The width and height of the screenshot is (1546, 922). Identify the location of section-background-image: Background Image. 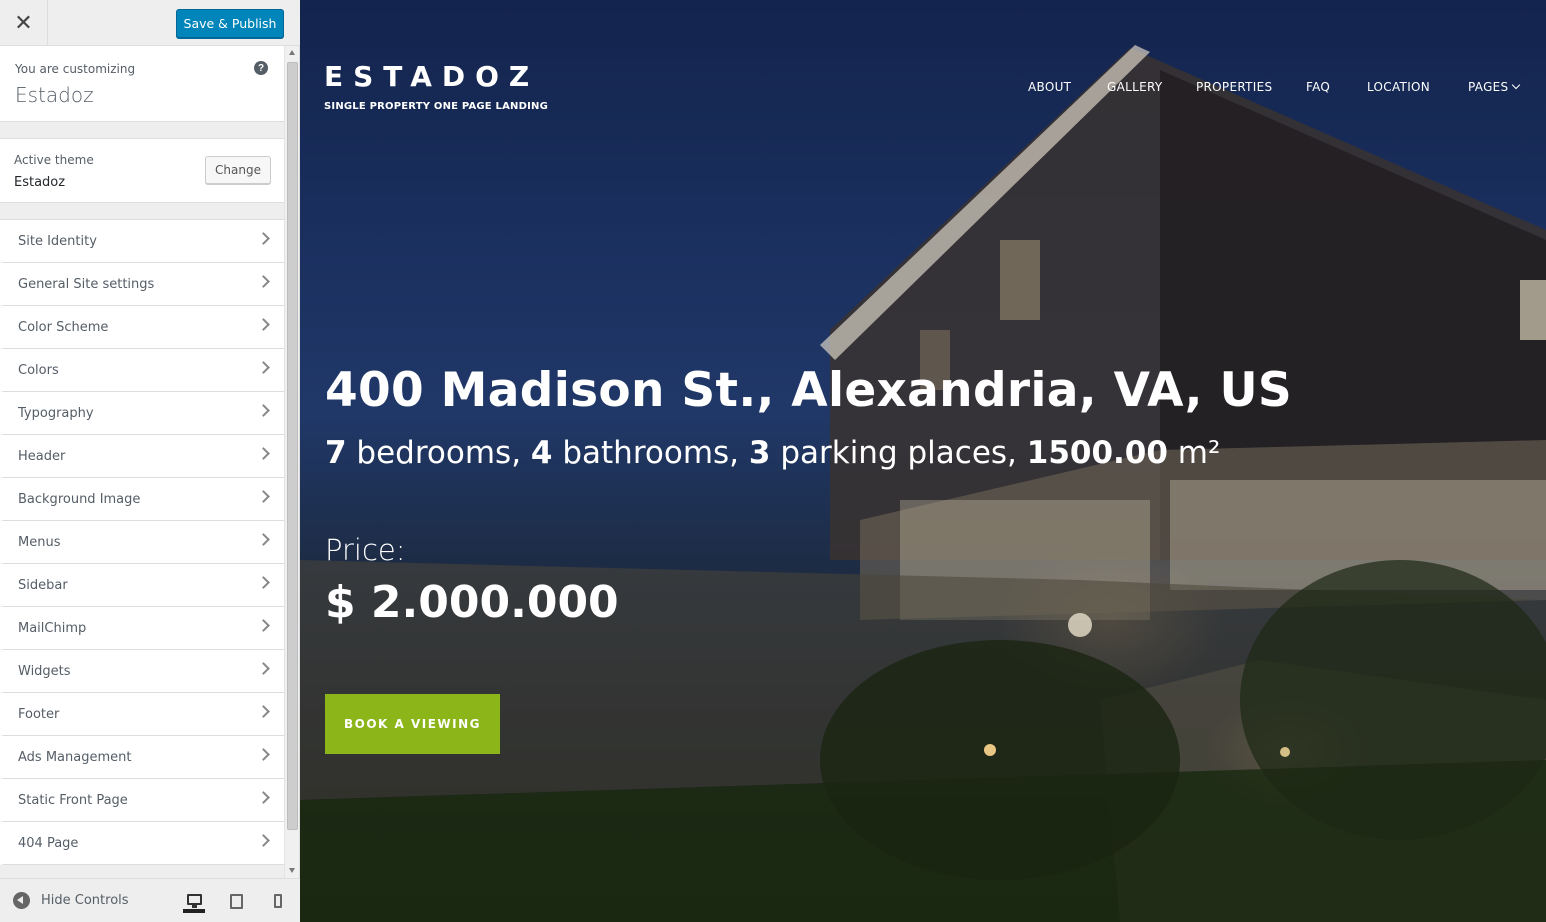
(142, 499).